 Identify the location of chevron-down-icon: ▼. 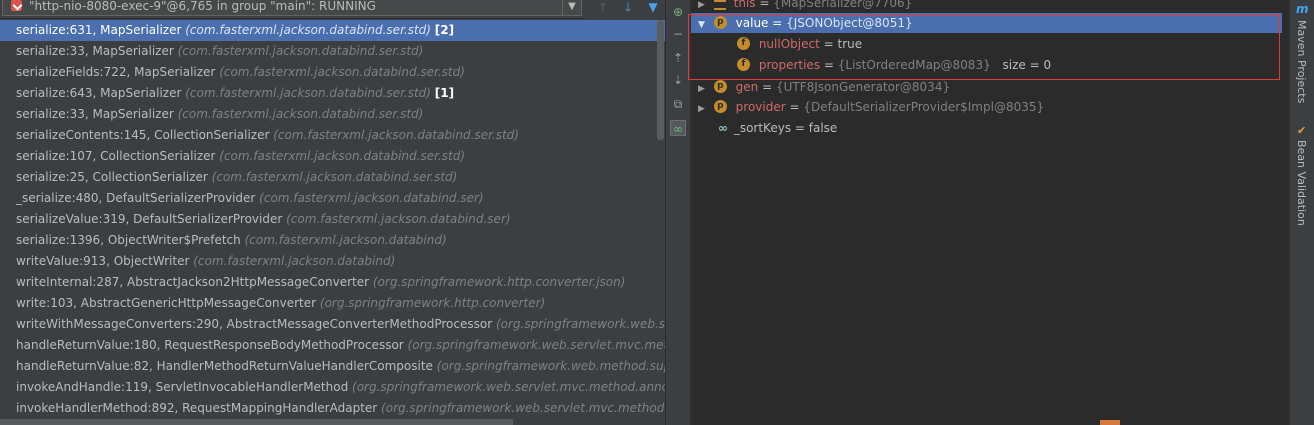
(571, 7).